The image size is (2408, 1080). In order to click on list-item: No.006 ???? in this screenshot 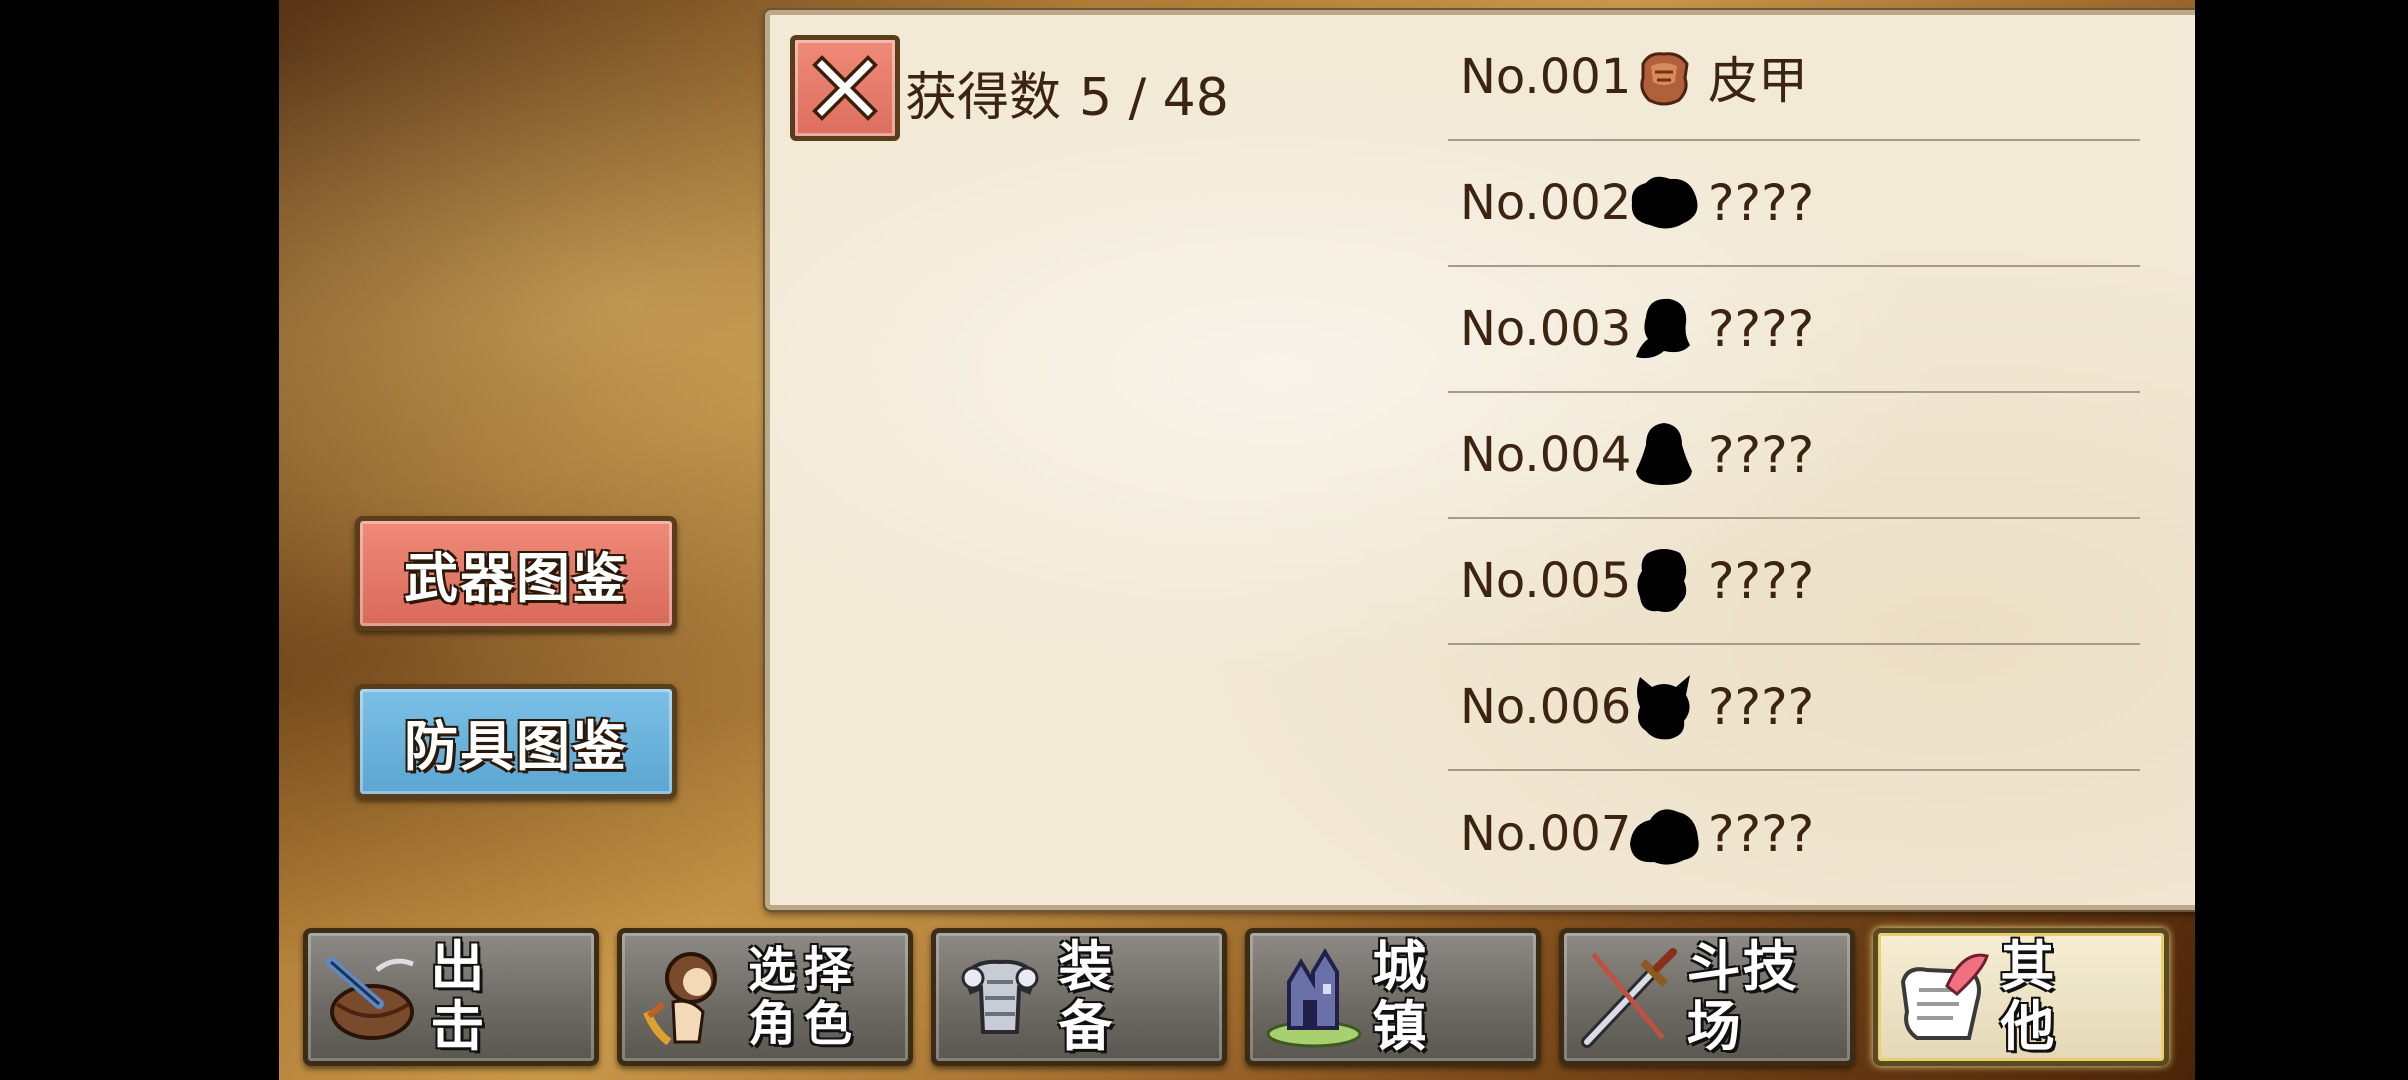, I will do `click(1794, 708)`.